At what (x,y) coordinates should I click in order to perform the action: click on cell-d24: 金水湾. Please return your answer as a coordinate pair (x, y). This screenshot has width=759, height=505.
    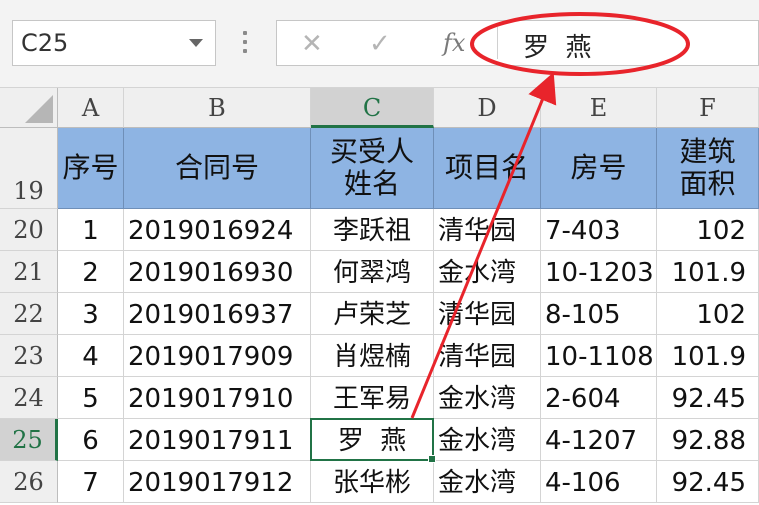
    Looking at the image, I should click on (487, 398).